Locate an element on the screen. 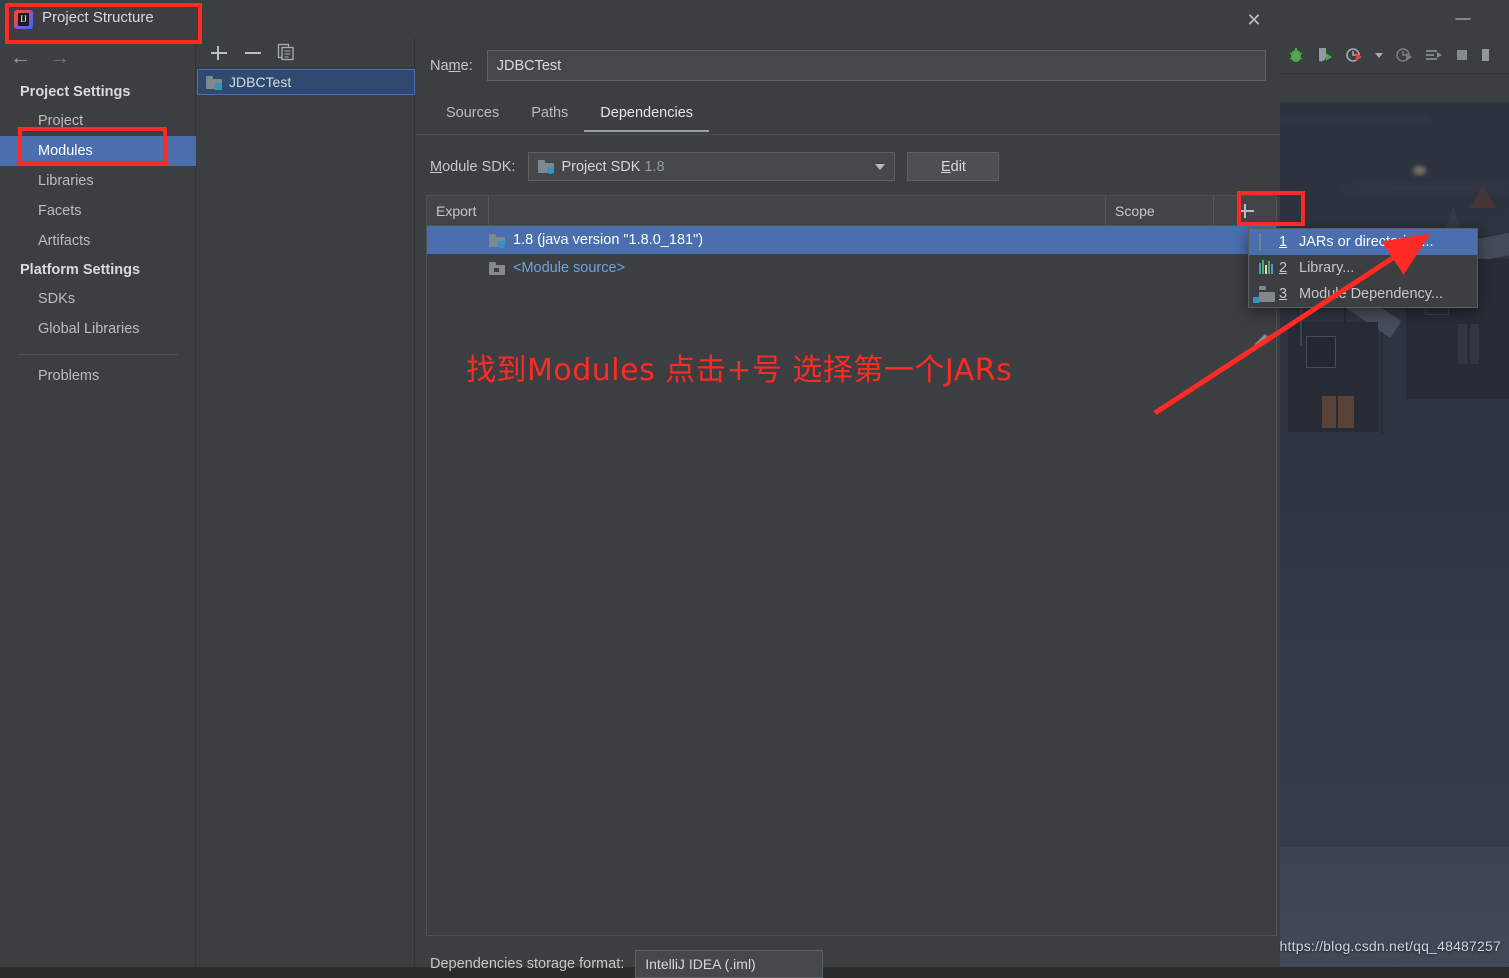 Image resolution: width=1509 pixels, height=978 pixels. add-module-button is located at coordinates (219, 53).